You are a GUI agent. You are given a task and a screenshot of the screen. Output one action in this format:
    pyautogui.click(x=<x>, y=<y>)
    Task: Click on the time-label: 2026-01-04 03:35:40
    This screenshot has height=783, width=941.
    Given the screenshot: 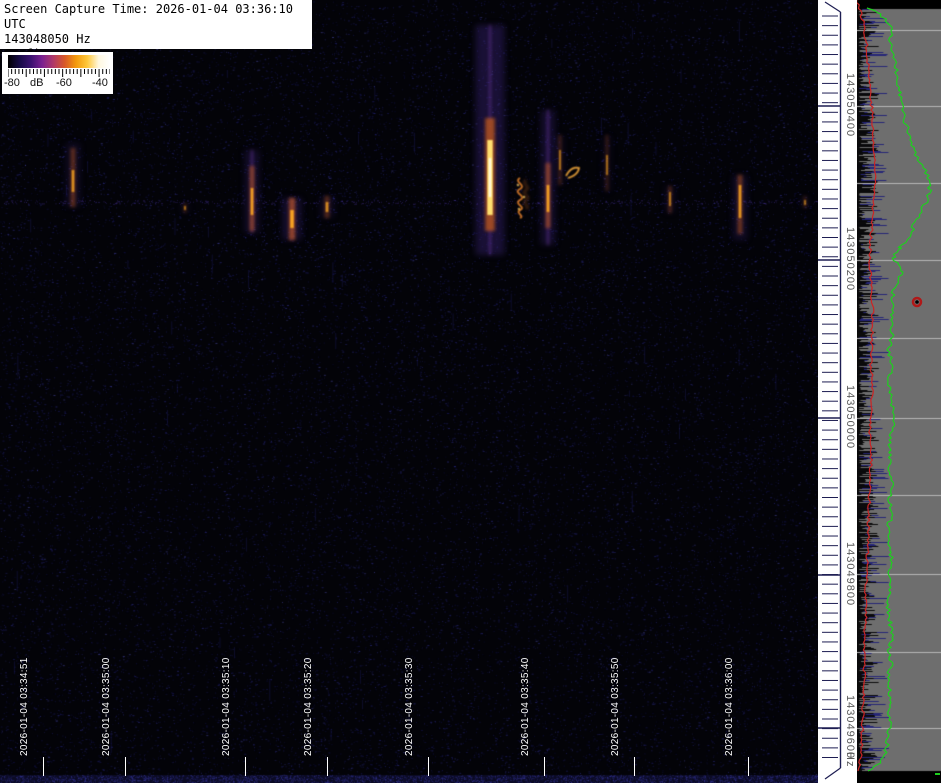 What is the action you would take?
    pyautogui.click(x=525, y=706)
    